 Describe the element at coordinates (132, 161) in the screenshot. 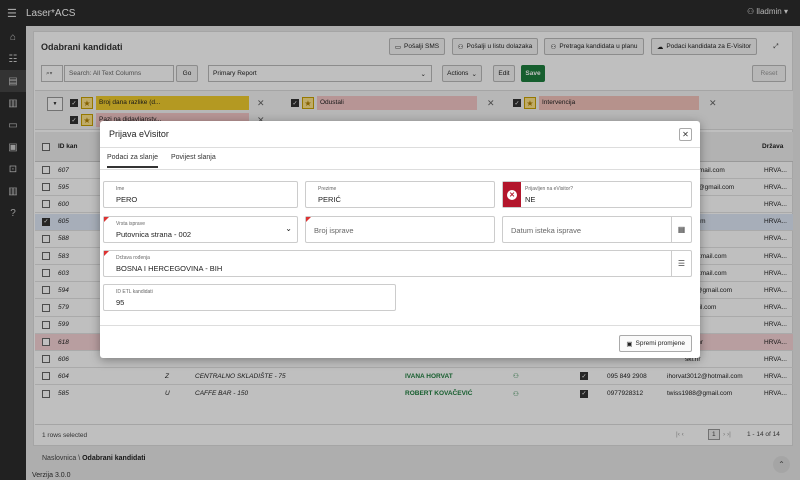

I see `tab-send-data: Podaci za slanje` at that location.